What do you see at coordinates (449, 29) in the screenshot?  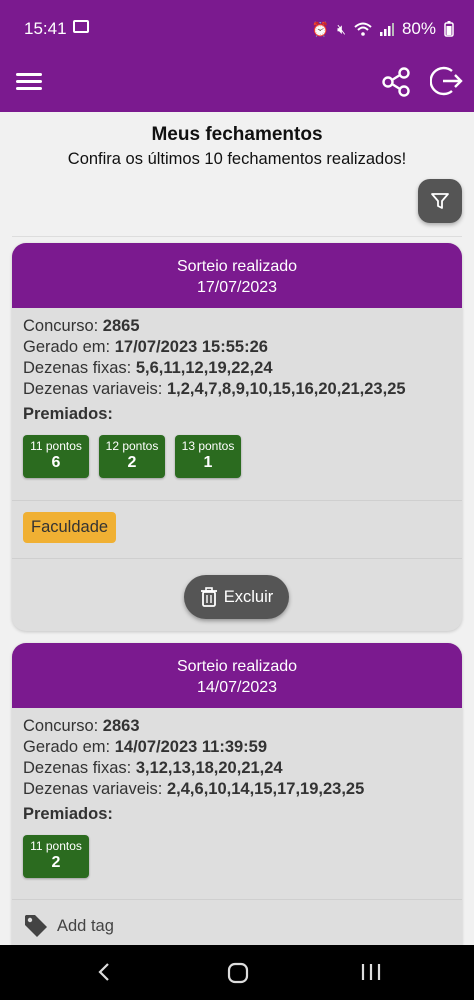 I see `battery-icon` at bounding box center [449, 29].